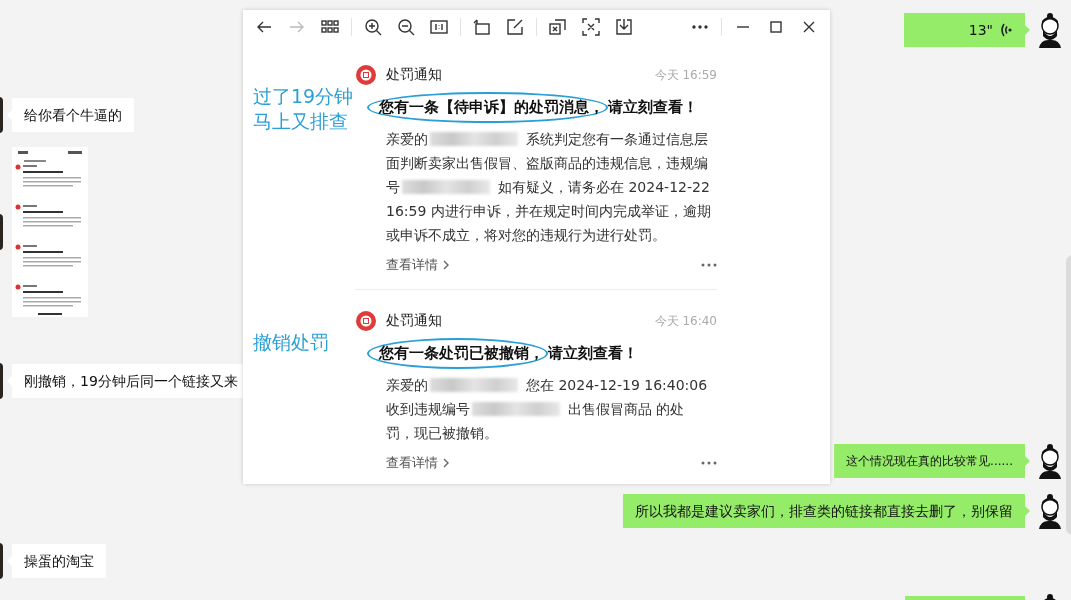 The height and width of the screenshot is (600, 1071). What do you see at coordinates (526, 235) in the screenshot?
I see `body-text: 或申诉不成立，将对您的违规行为进行处罚。` at bounding box center [526, 235].